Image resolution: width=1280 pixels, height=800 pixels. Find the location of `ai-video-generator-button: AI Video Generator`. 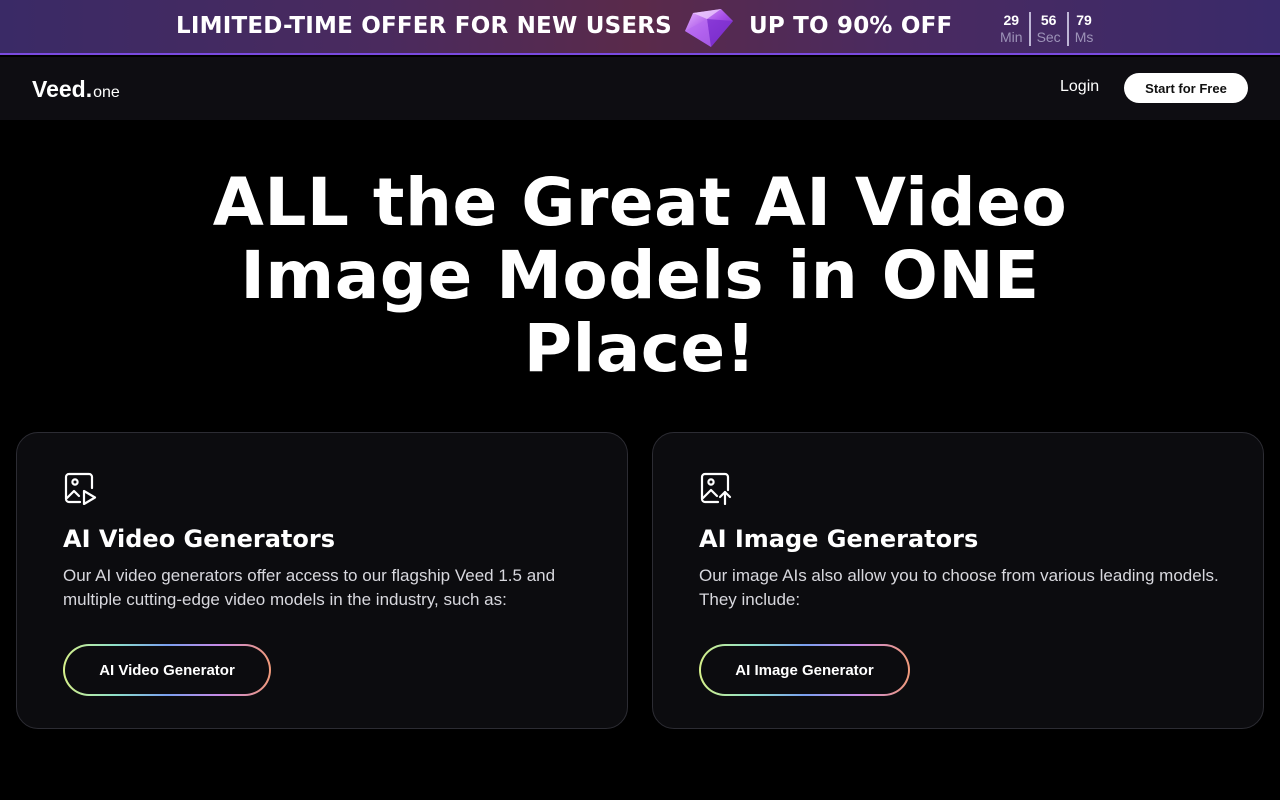

ai-video-generator-button: AI Video Generator is located at coordinates (167, 670).